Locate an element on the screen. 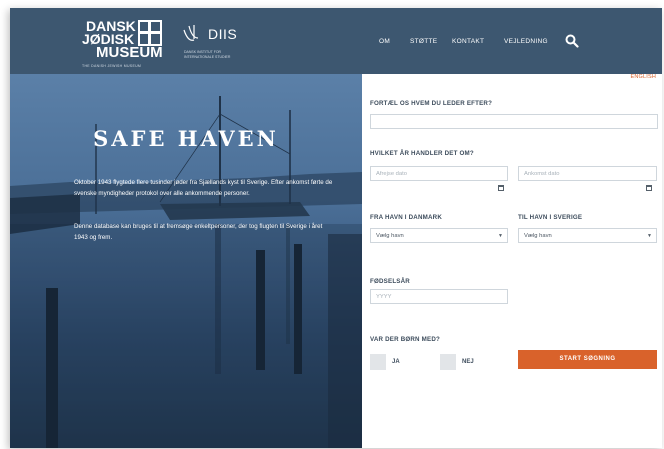  logo-emblem-icon is located at coordinates (150, 33).